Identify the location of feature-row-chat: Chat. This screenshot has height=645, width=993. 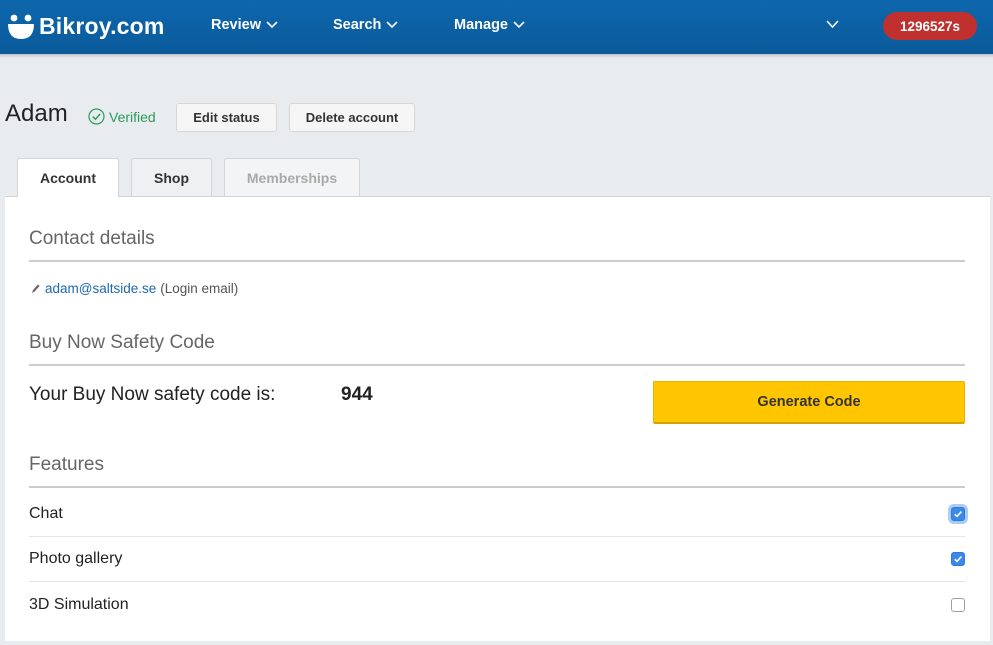
(497, 514).